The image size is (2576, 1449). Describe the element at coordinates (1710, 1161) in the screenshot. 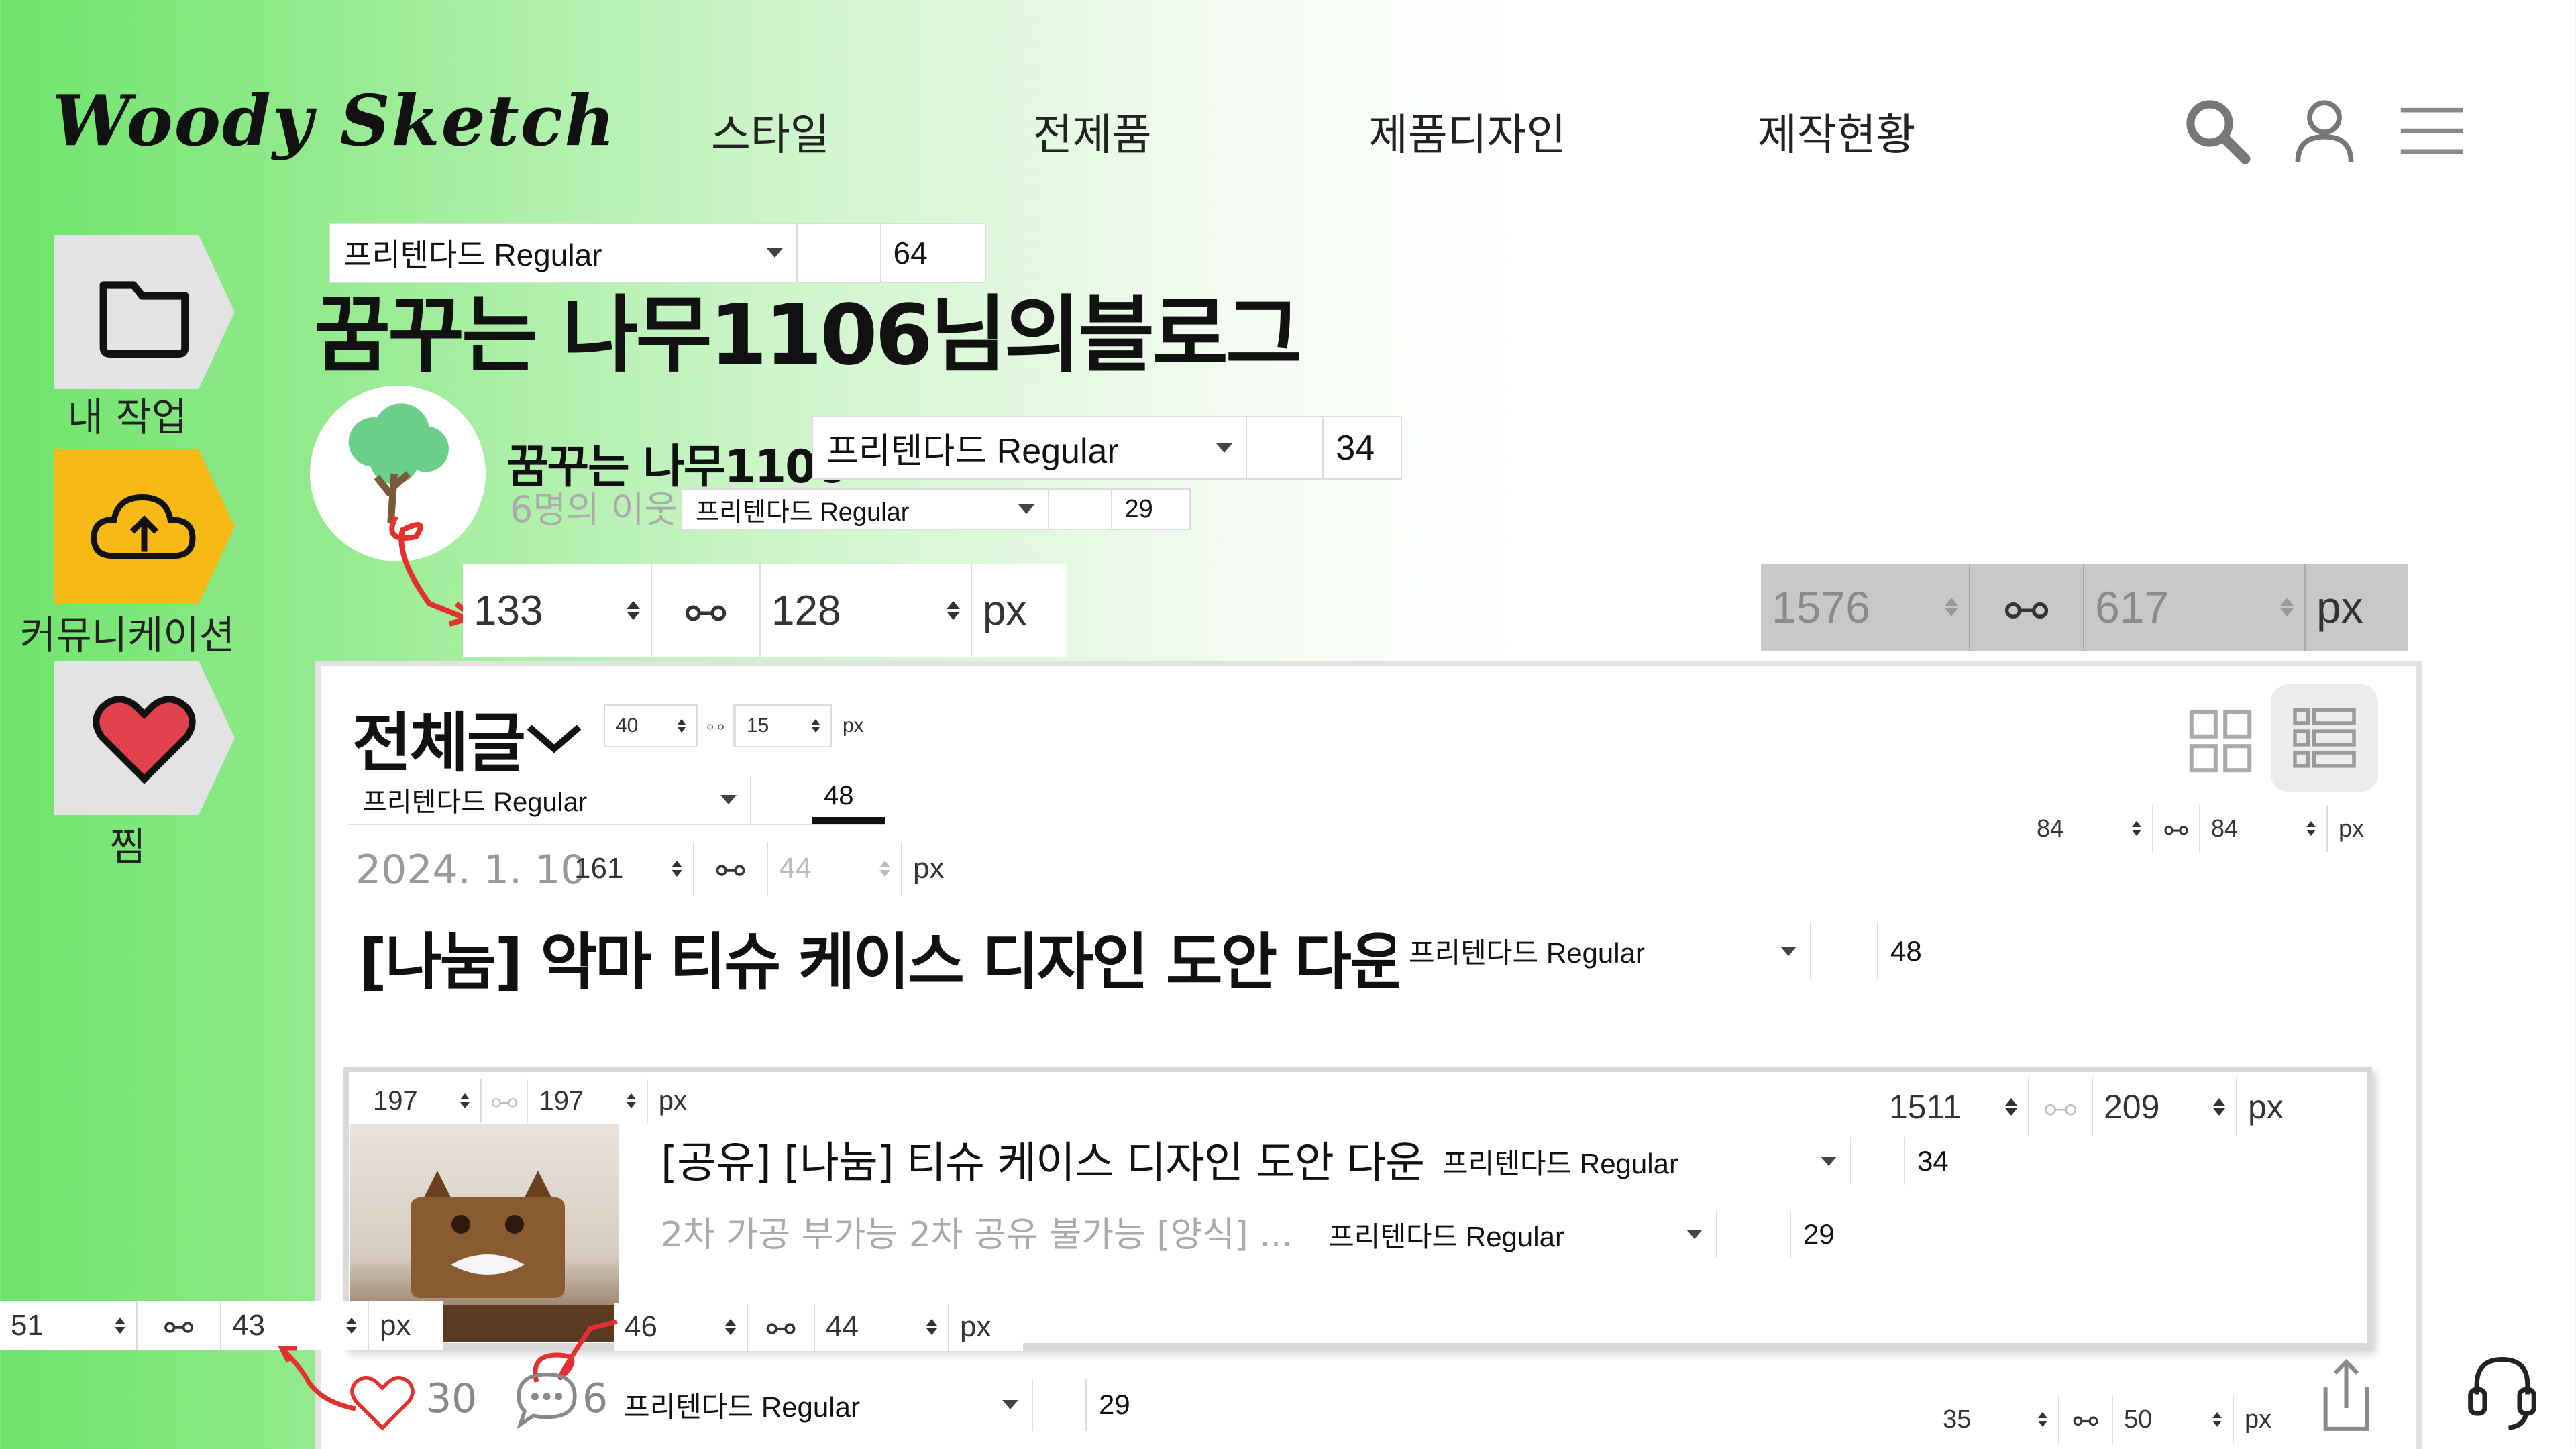

I see `card-title-font-toolbar: 프리텐다드 Regular 34` at that location.